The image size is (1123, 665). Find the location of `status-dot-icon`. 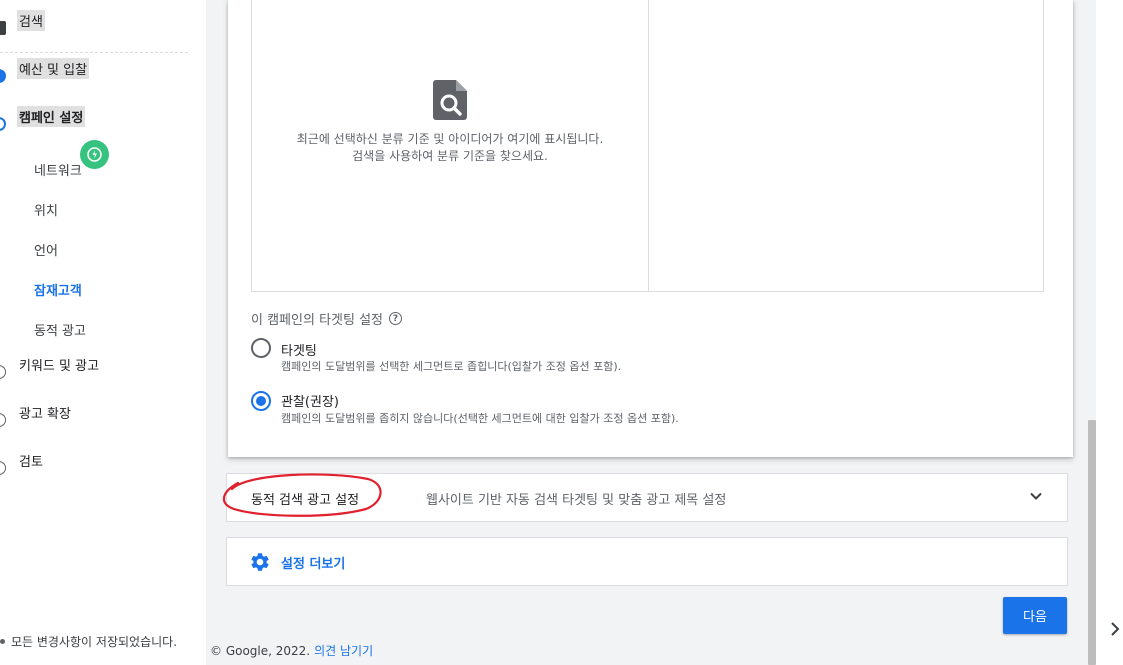

status-dot-icon is located at coordinates (2, 641).